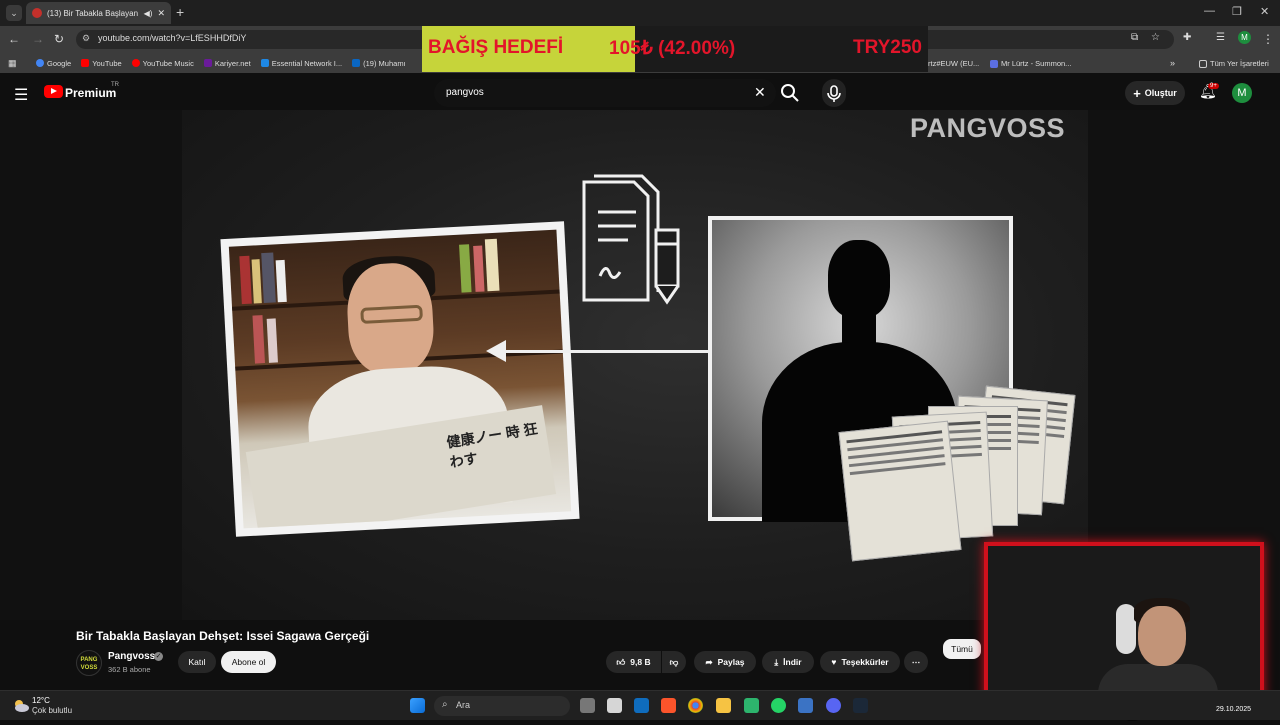 This screenshot has width=1280, height=725. I want to click on maximize-button: ❐, so click(1237, 11).